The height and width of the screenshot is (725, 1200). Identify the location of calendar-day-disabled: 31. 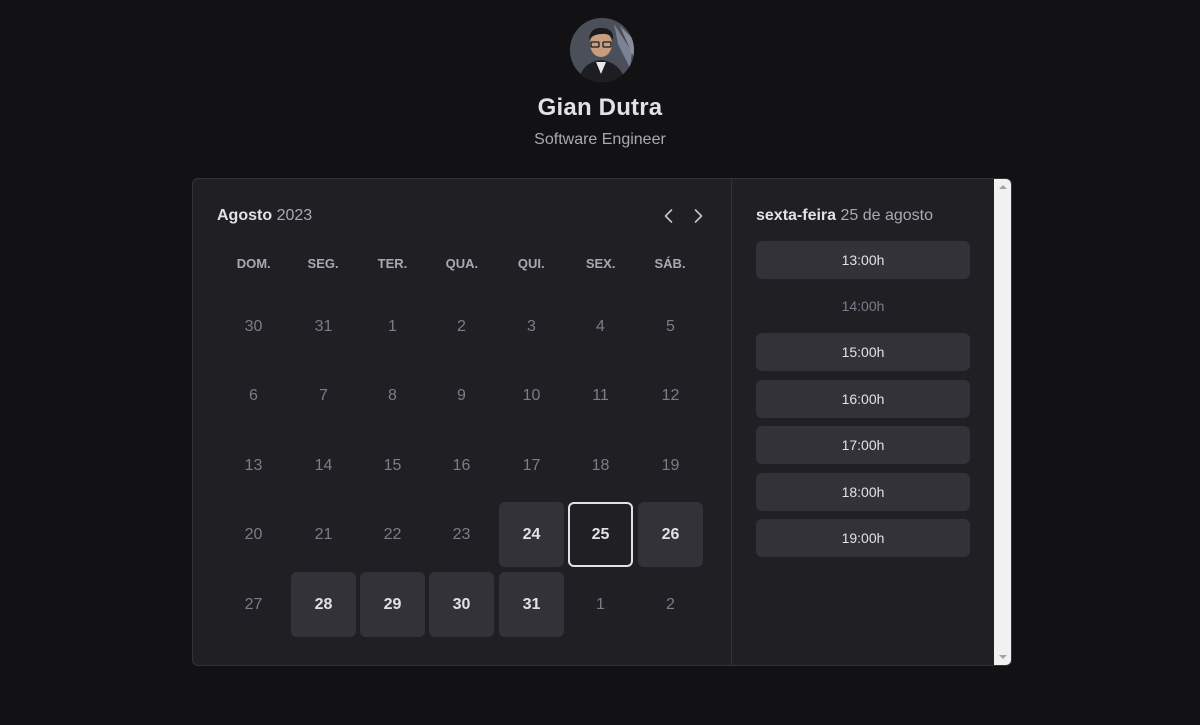
(323, 326).